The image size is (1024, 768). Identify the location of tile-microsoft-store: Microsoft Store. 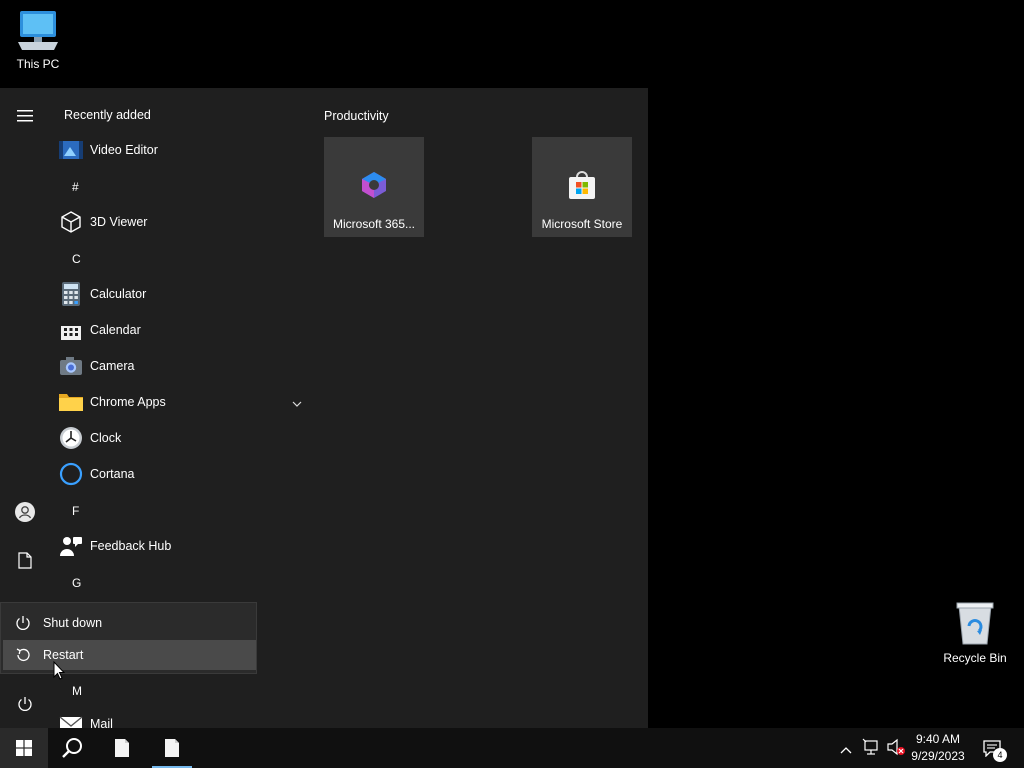
(582, 187).